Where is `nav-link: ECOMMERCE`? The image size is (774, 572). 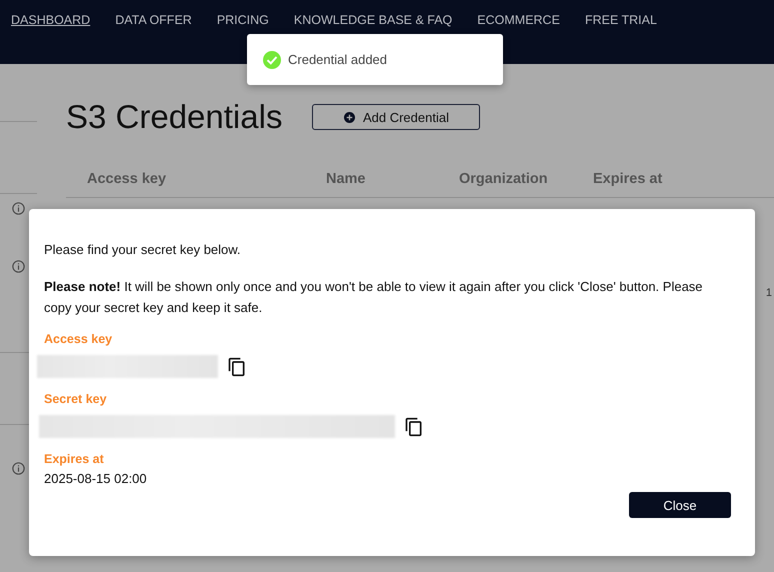 nav-link: ECOMMERCE is located at coordinates (518, 20).